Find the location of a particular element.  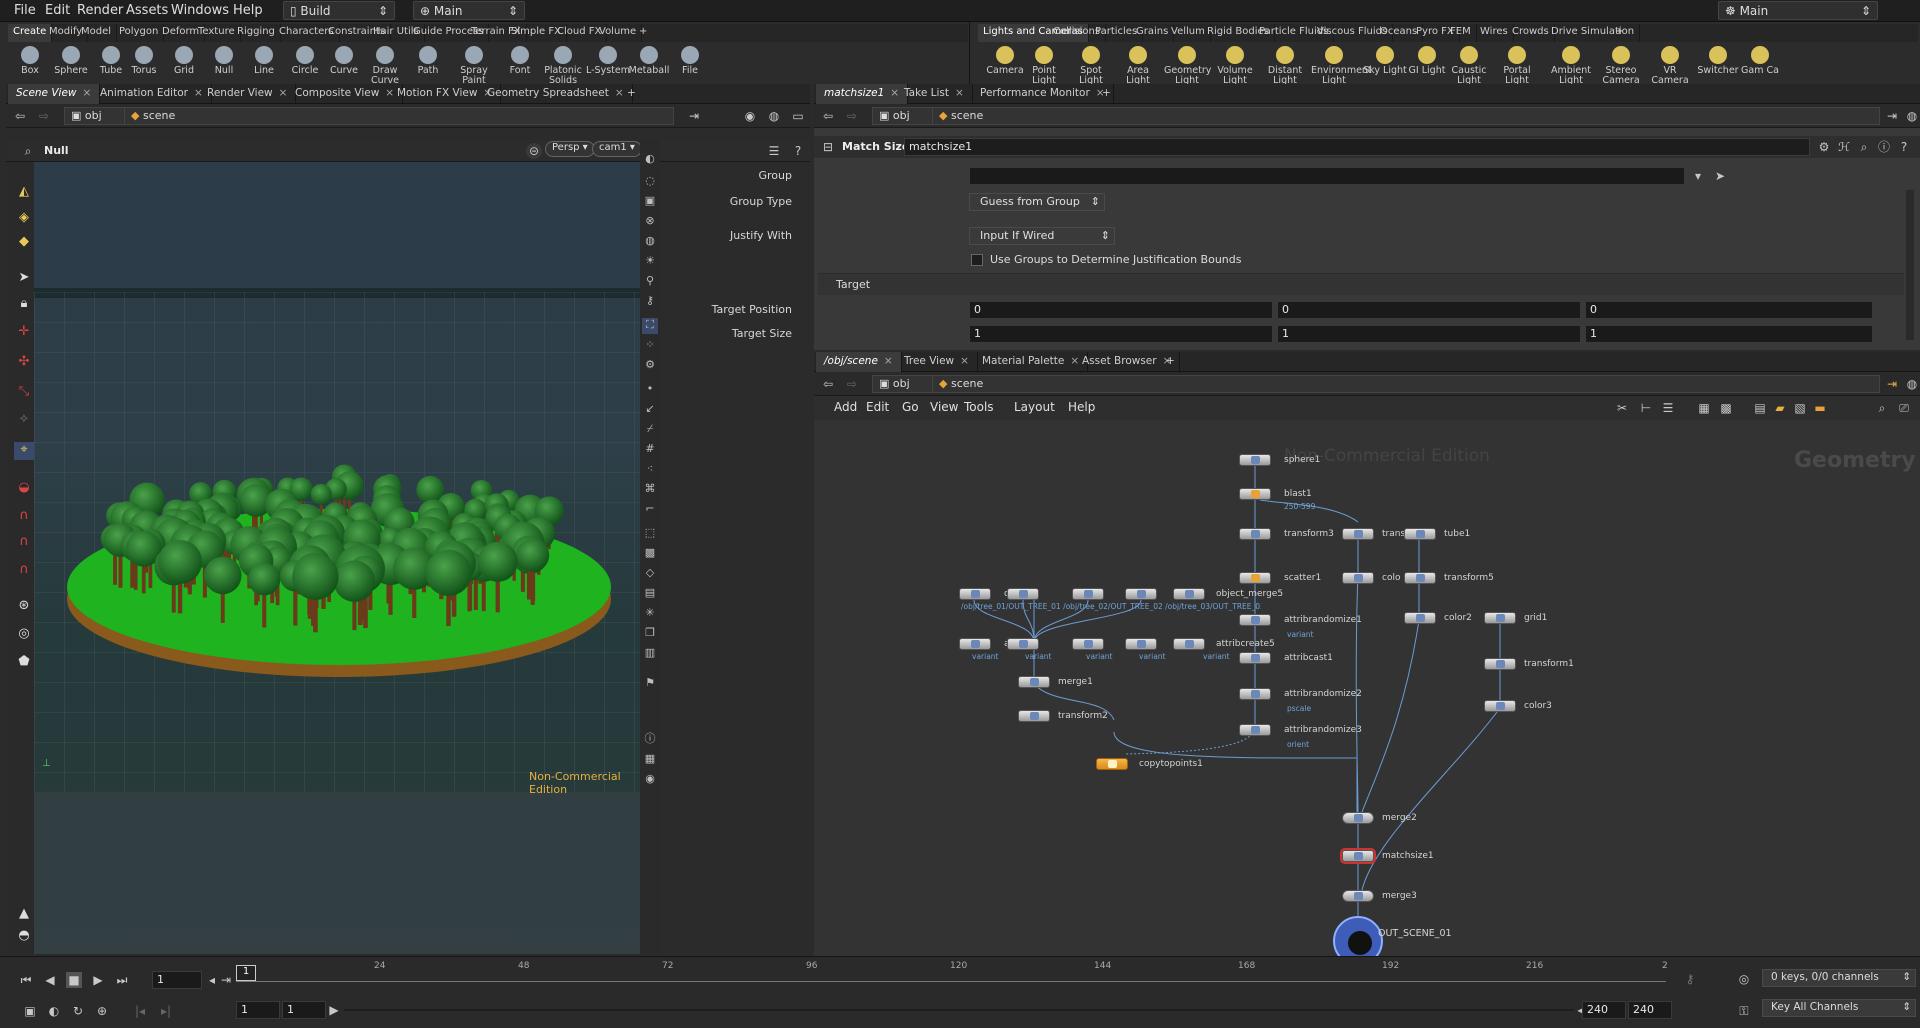

pointer-icon: ➤ is located at coordinates (24, 279).